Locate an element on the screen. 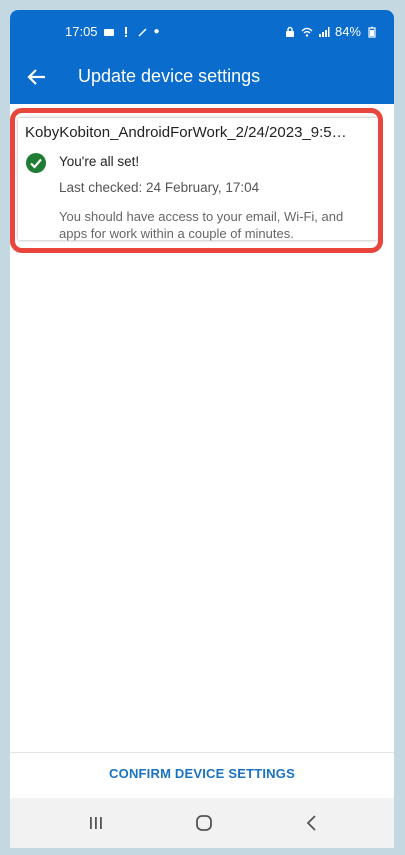 The height and width of the screenshot is (855, 405). status-time: 17:05 is located at coordinates (81, 31).